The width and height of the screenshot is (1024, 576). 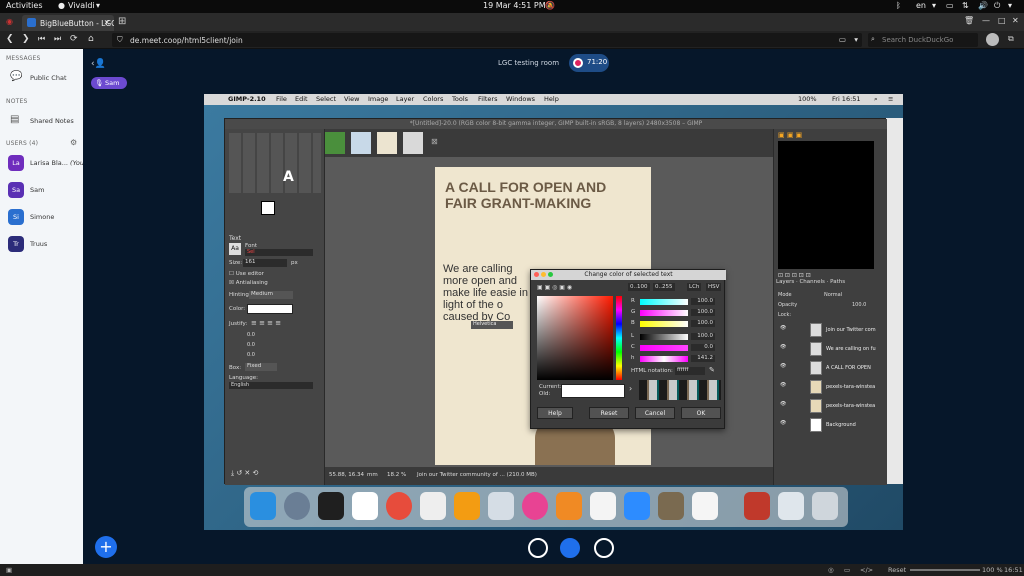 I want to click on reset-zoom-button: Reset, so click(x=897, y=570).